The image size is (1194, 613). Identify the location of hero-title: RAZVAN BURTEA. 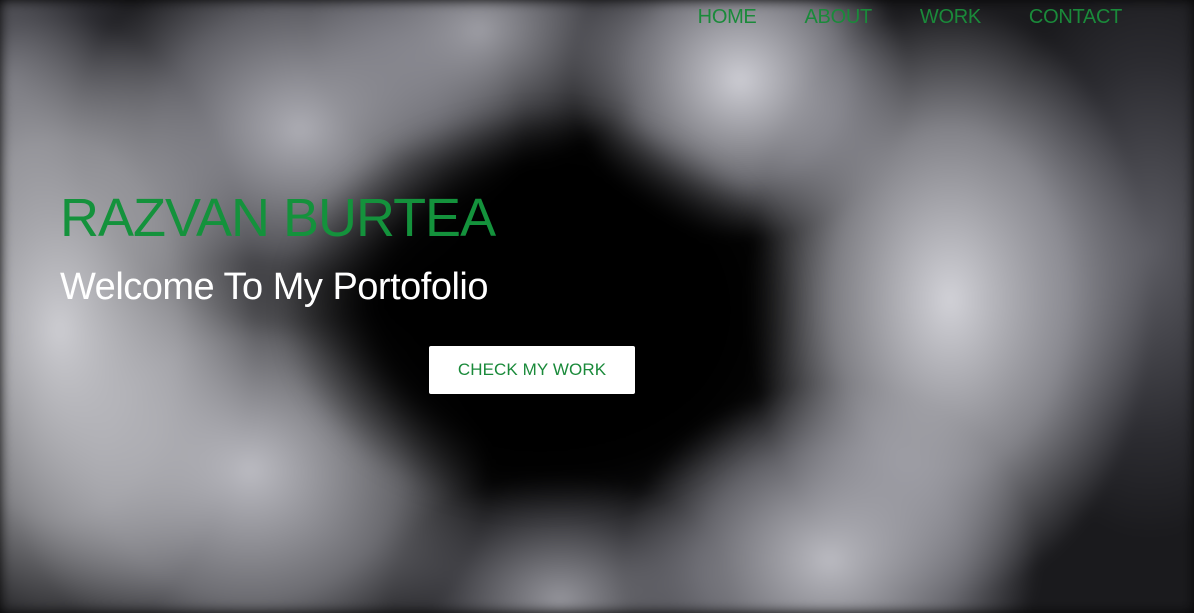
(278, 218).